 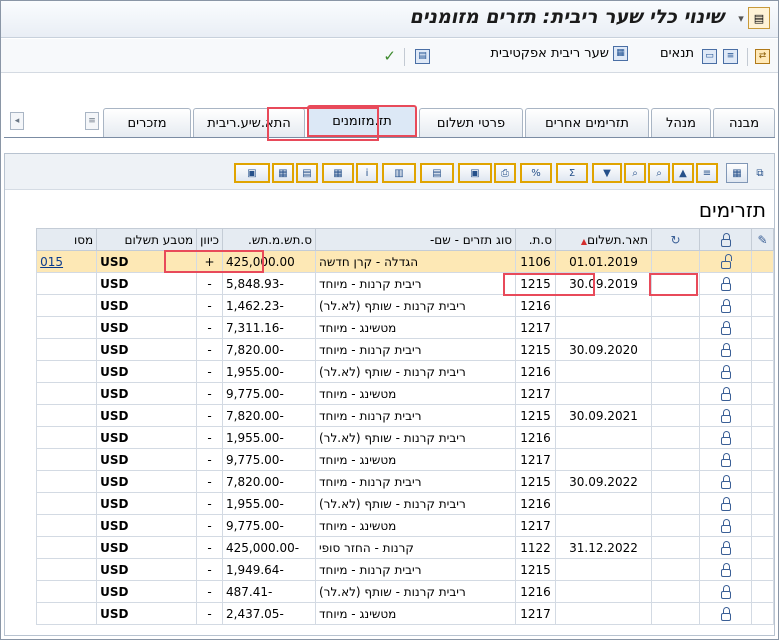 What do you see at coordinates (725, 239) in the screenshot?
I see `lock-column-header` at bounding box center [725, 239].